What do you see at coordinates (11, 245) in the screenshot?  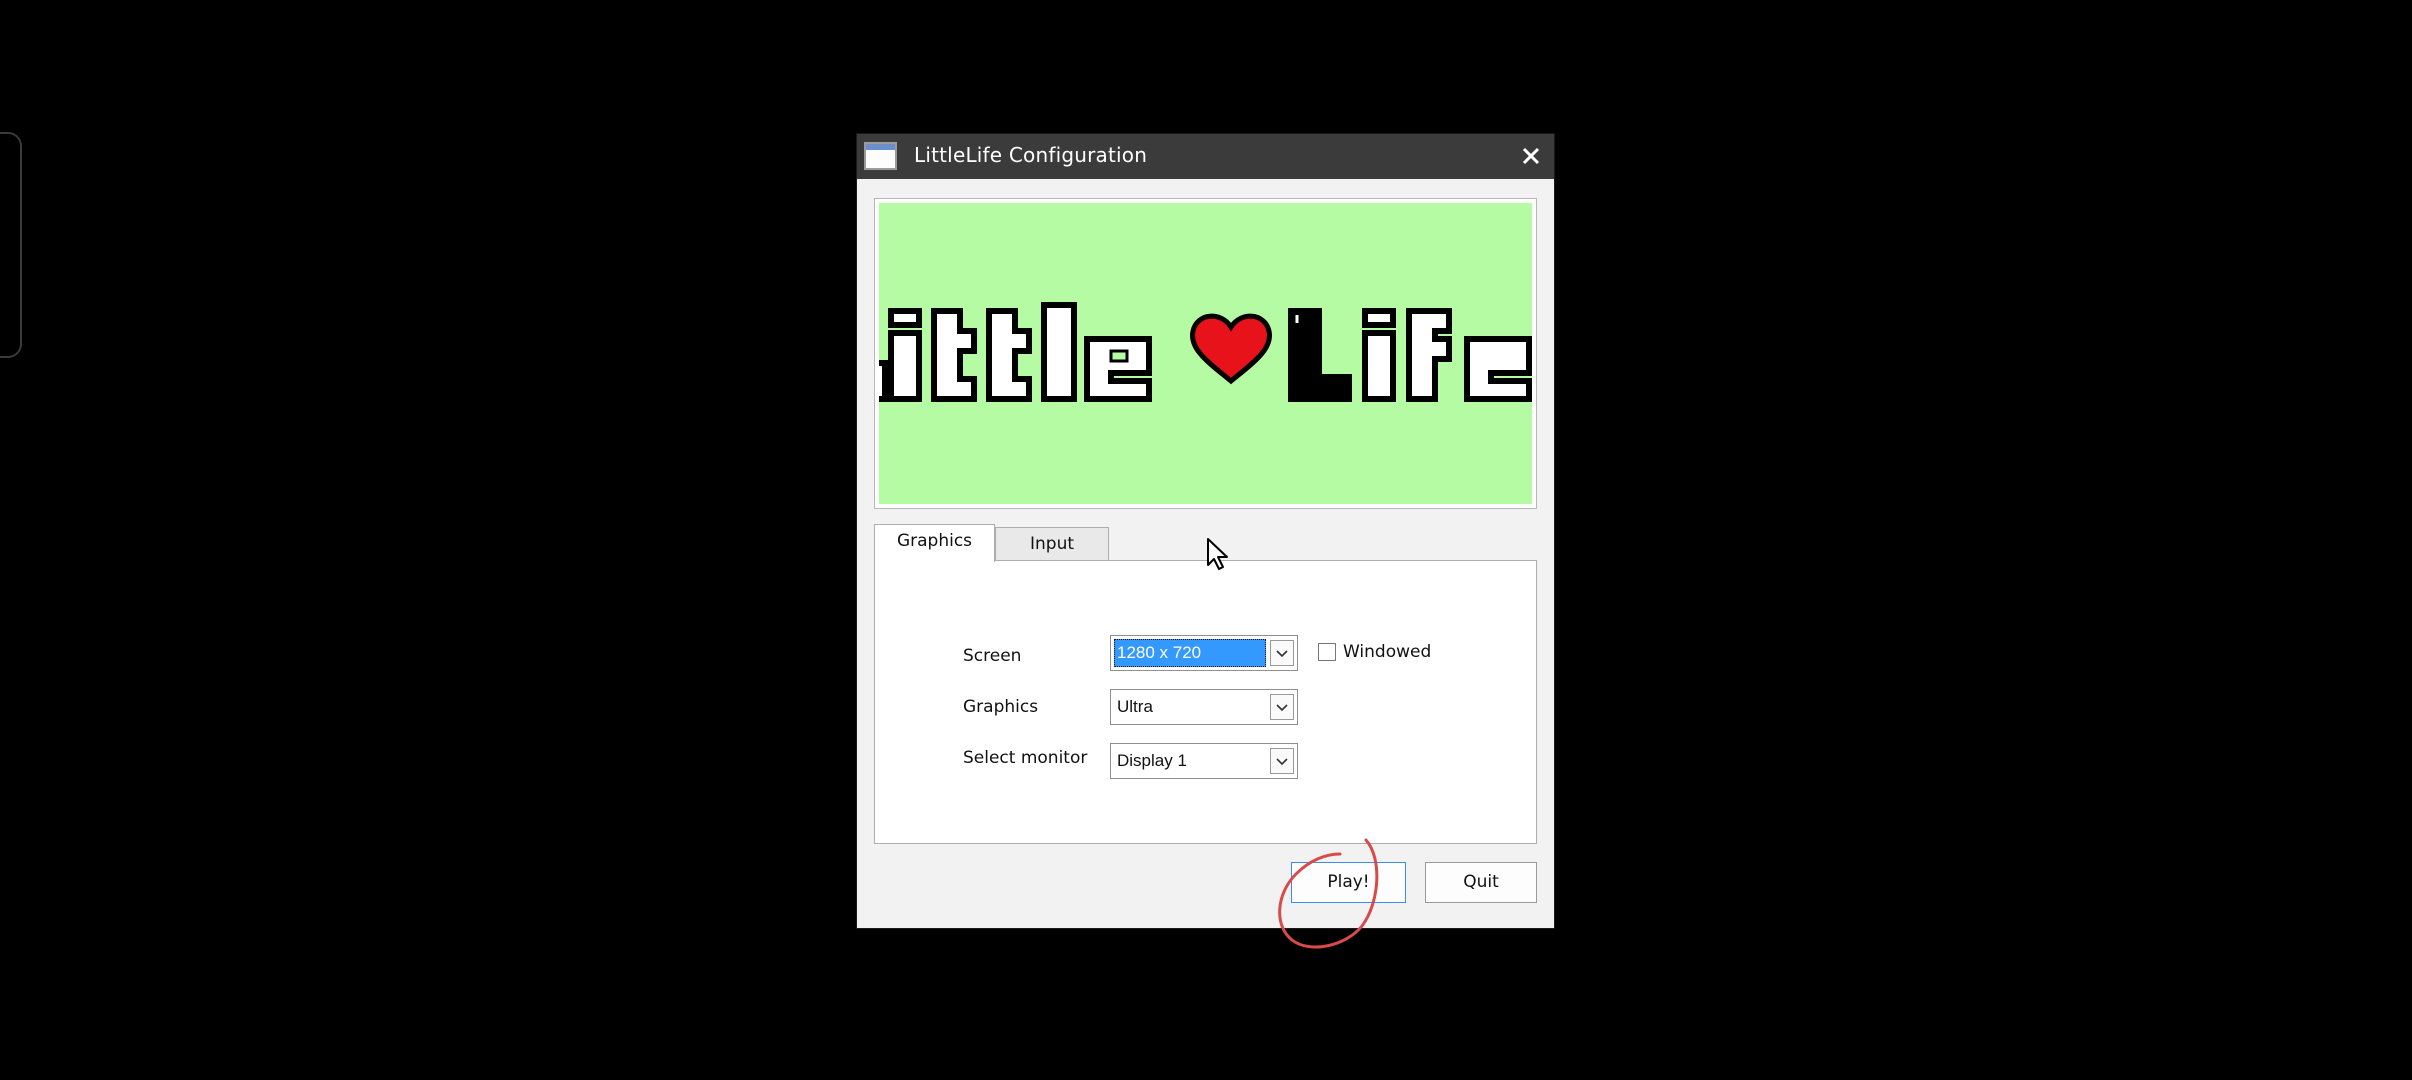 I see `background-window-edge` at bounding box center [11, 245].